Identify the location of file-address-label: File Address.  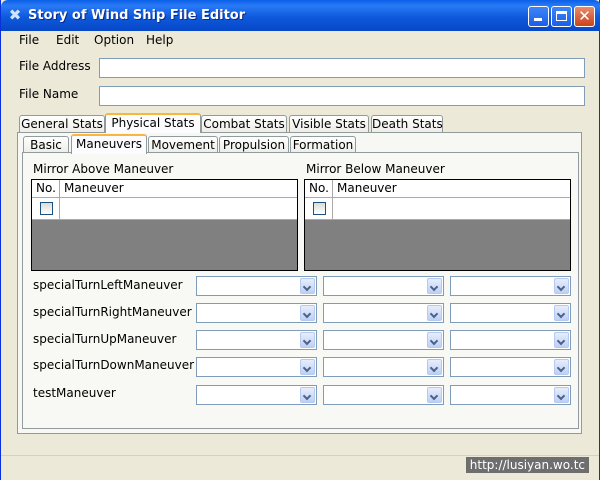
(55, 66).